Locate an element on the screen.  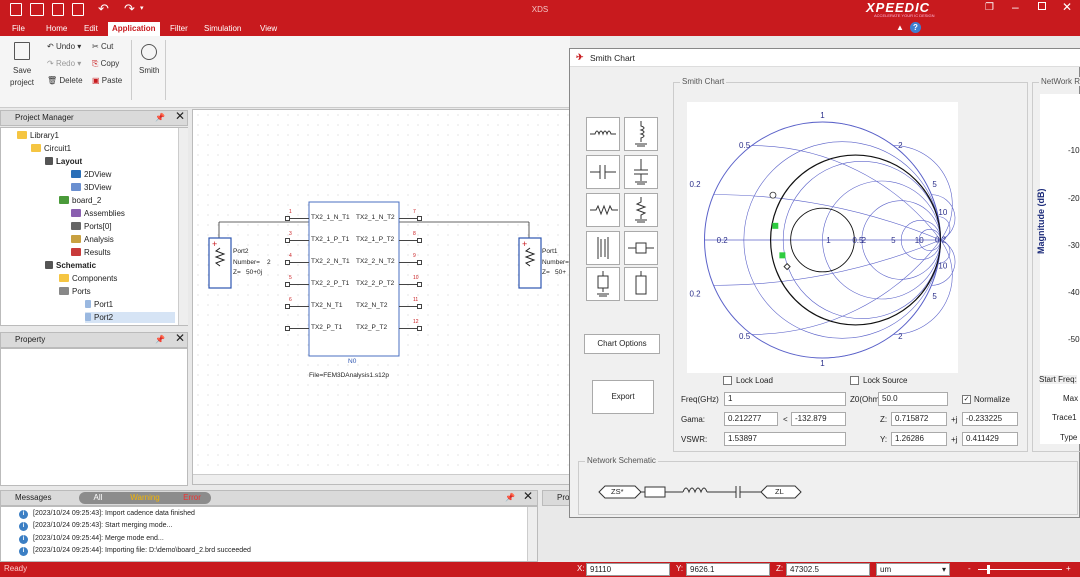
z-imag-field: -0.233225 is located at coordinates (990, 419).